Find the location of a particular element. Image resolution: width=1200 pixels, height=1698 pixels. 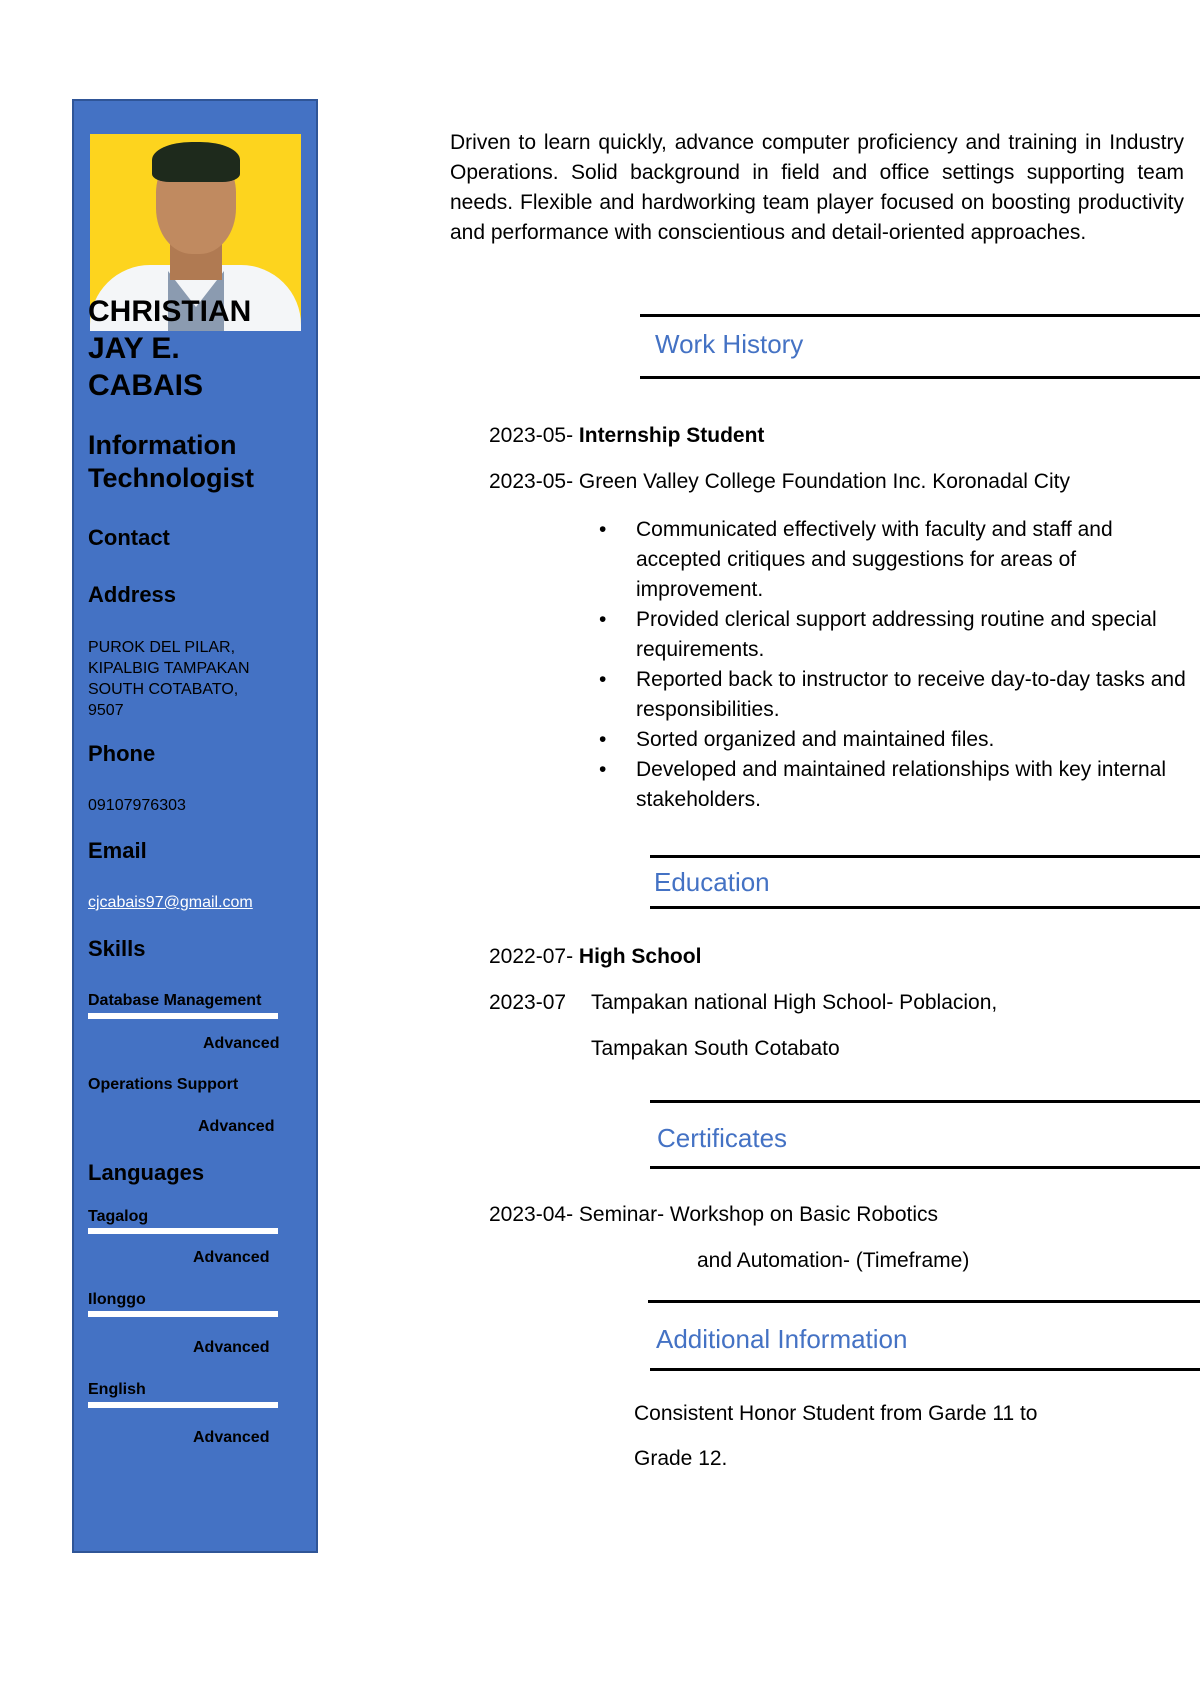

language-name: English is located at coordinates (117, 1389).